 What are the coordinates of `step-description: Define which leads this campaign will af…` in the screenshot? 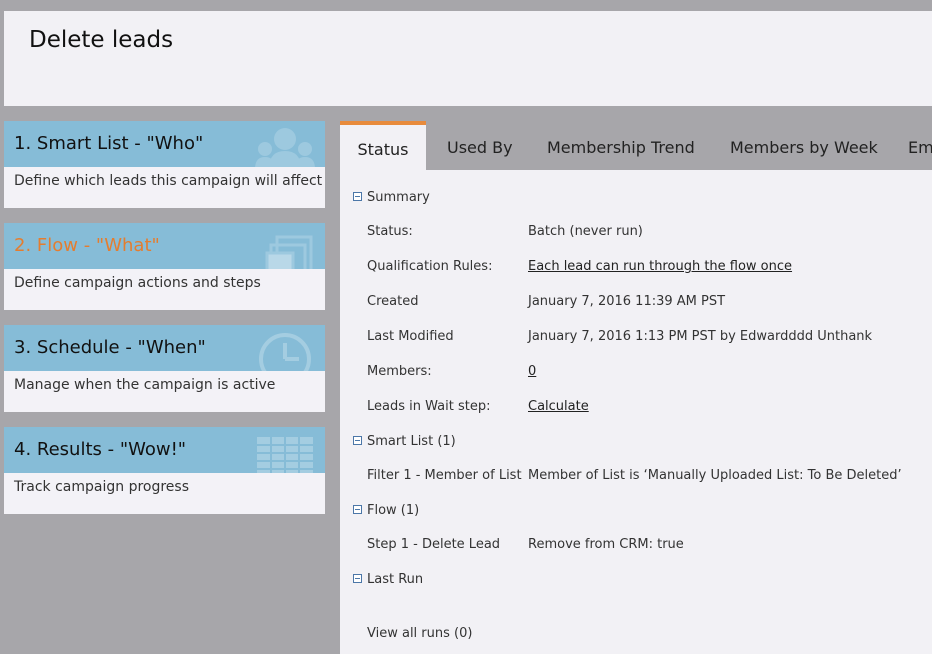 It's located at (168, 181).